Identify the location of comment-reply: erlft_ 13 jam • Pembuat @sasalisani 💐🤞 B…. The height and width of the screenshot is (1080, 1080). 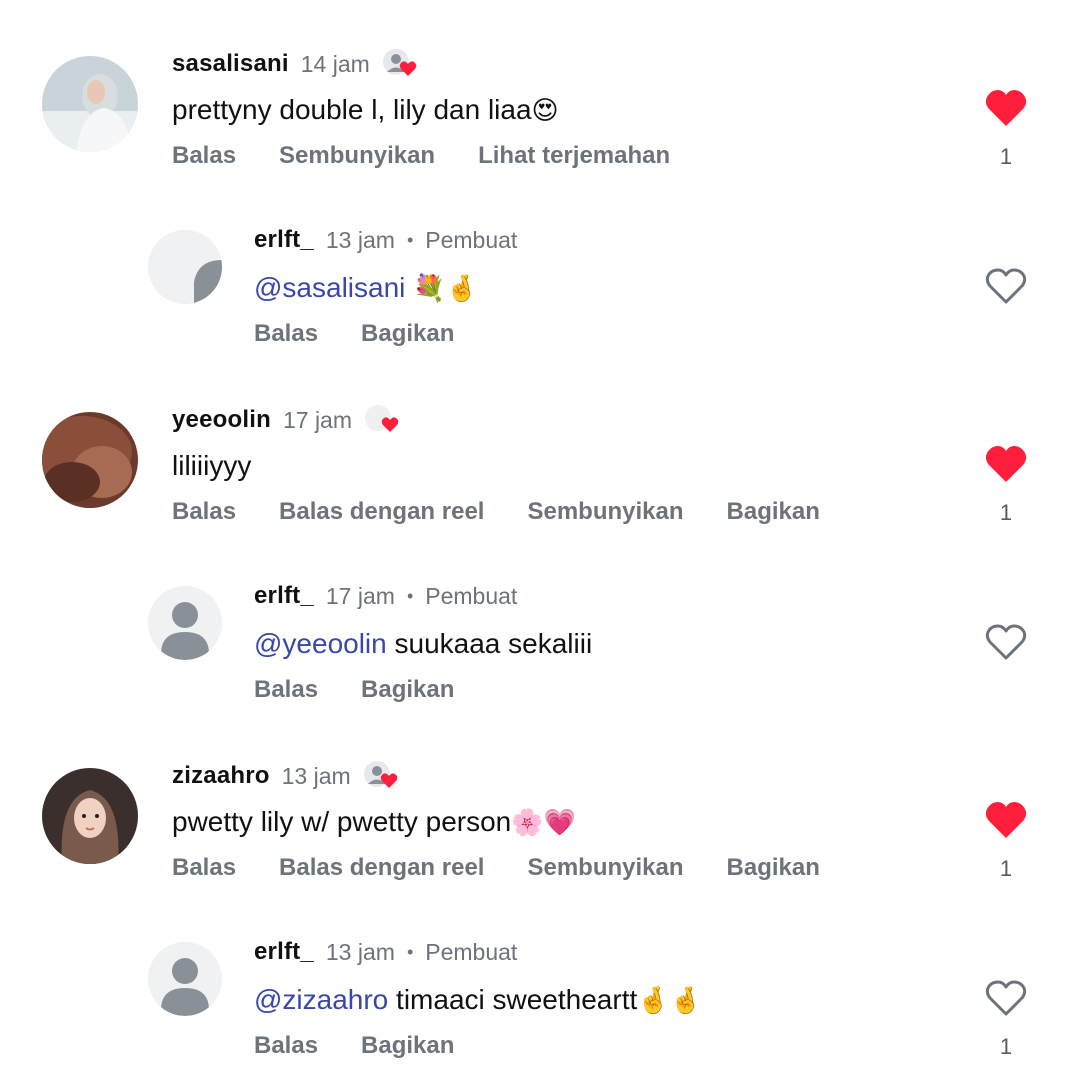
(540, 293).